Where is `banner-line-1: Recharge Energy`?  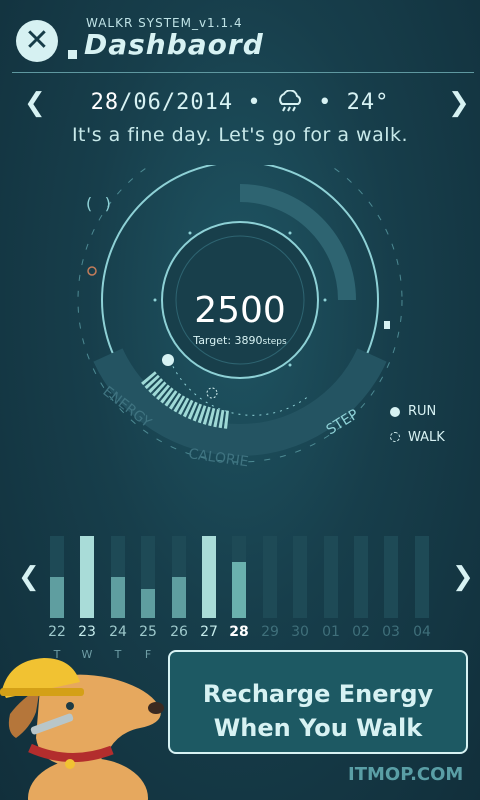
banner-line-1: Recharge Energy is located at coordinates (318, 694).